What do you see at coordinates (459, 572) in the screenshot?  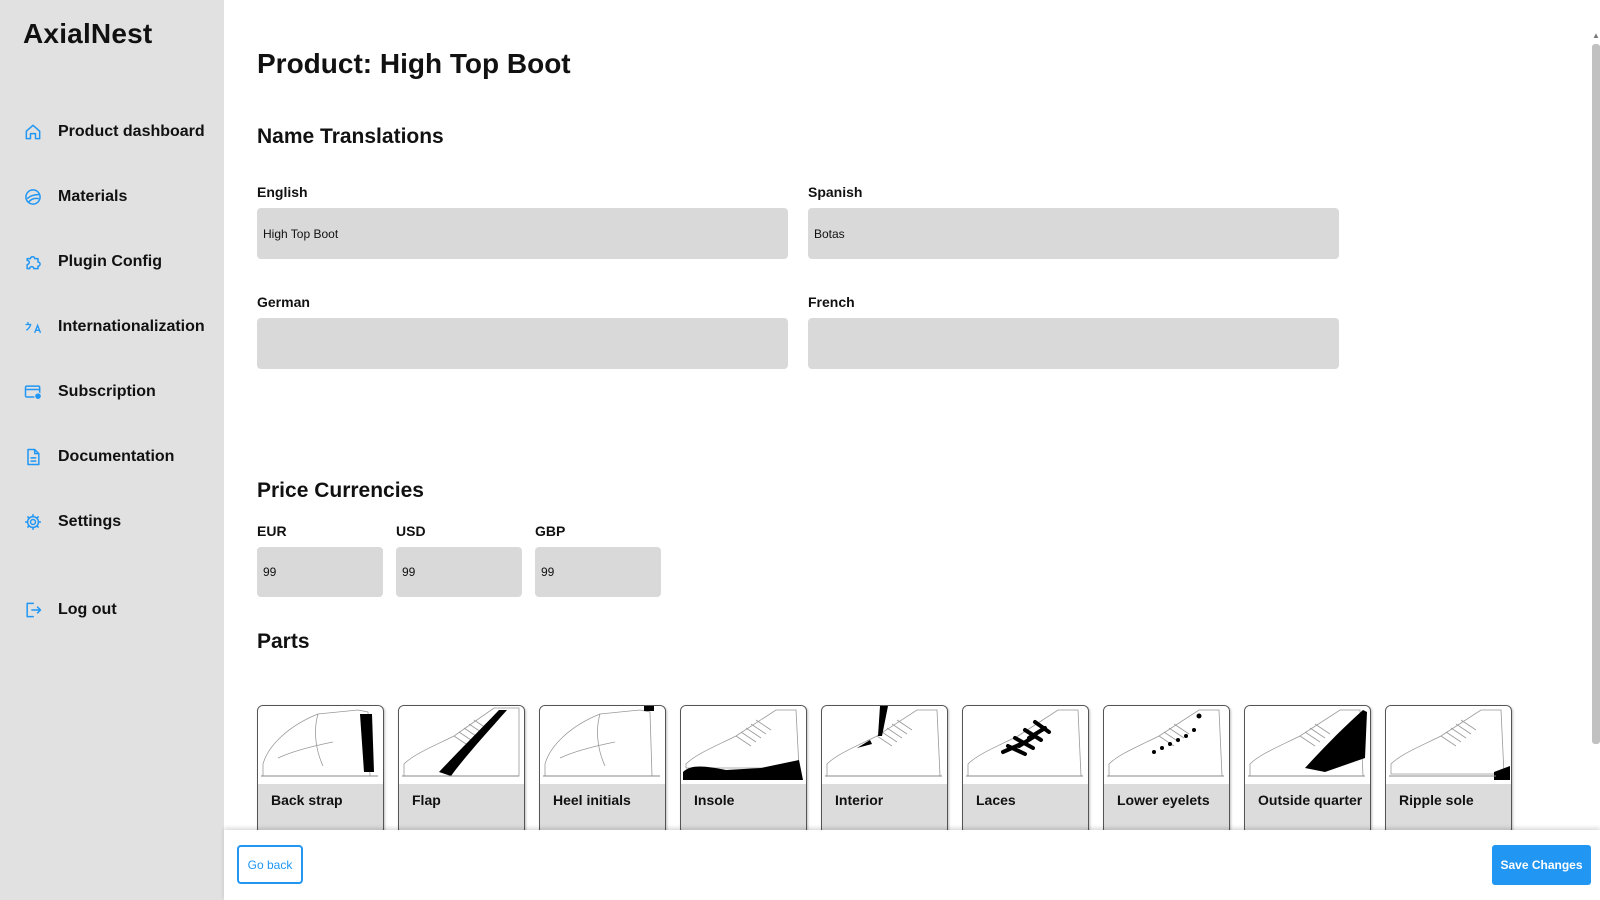 I see `usd-price-input` at bounding box center [459, 572].